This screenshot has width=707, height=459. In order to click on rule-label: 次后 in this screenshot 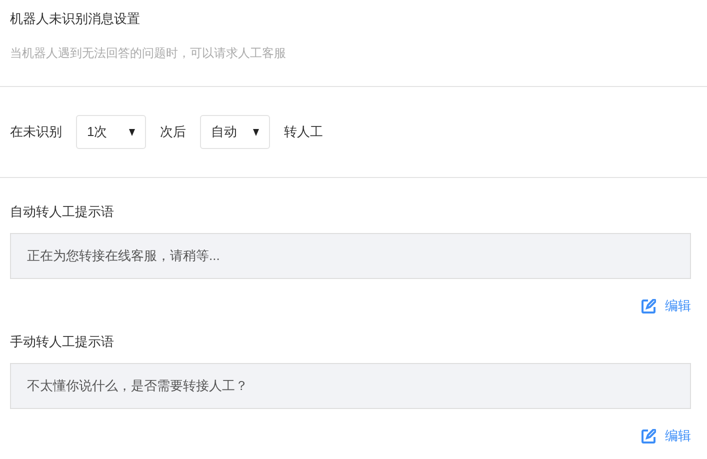, I will do `click(173, 132)`.